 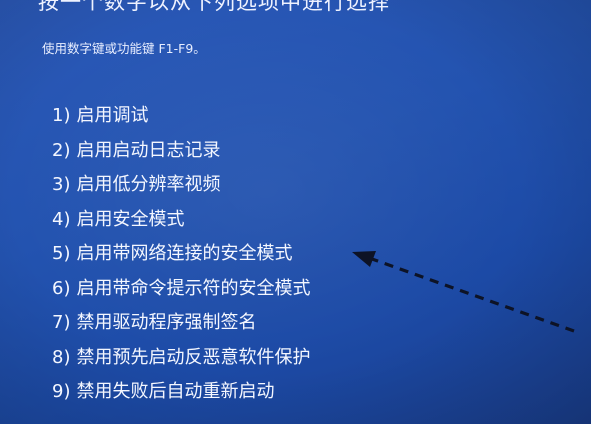 What do you see at coordinates (184, 253) in the screenshot?
I see `option-label: 启用带网络连接的安全模式` at bounding box center [184, 253].